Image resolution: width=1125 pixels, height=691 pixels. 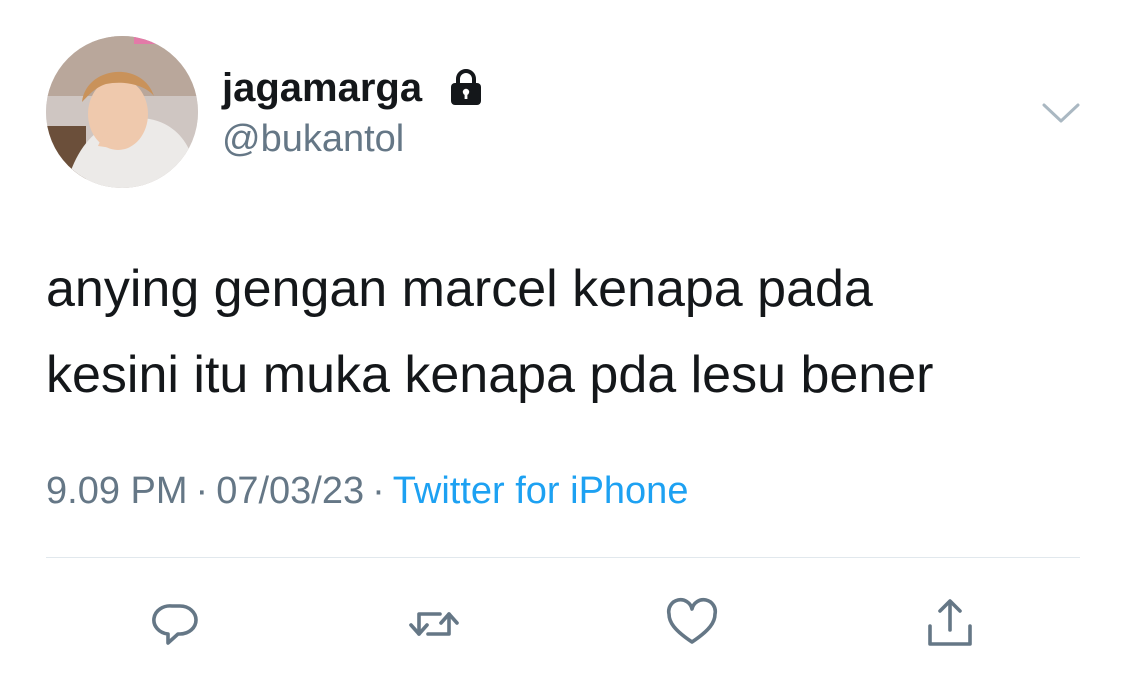 I want to click on lock-icon, so click(x=466, y=88).